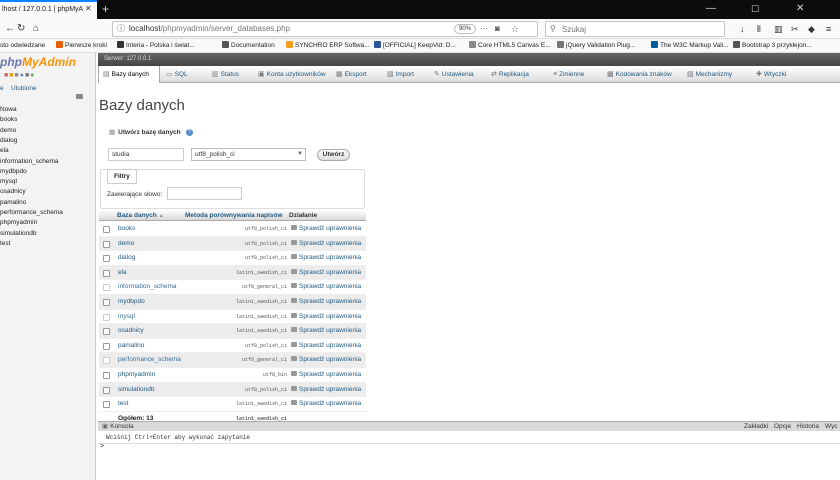 The height and width of the screenshot is (480, 840). Describe the element at coordinates (18, 223) in the screenshot. I see `sidebar-db-item: phpmyadmin` at that location.